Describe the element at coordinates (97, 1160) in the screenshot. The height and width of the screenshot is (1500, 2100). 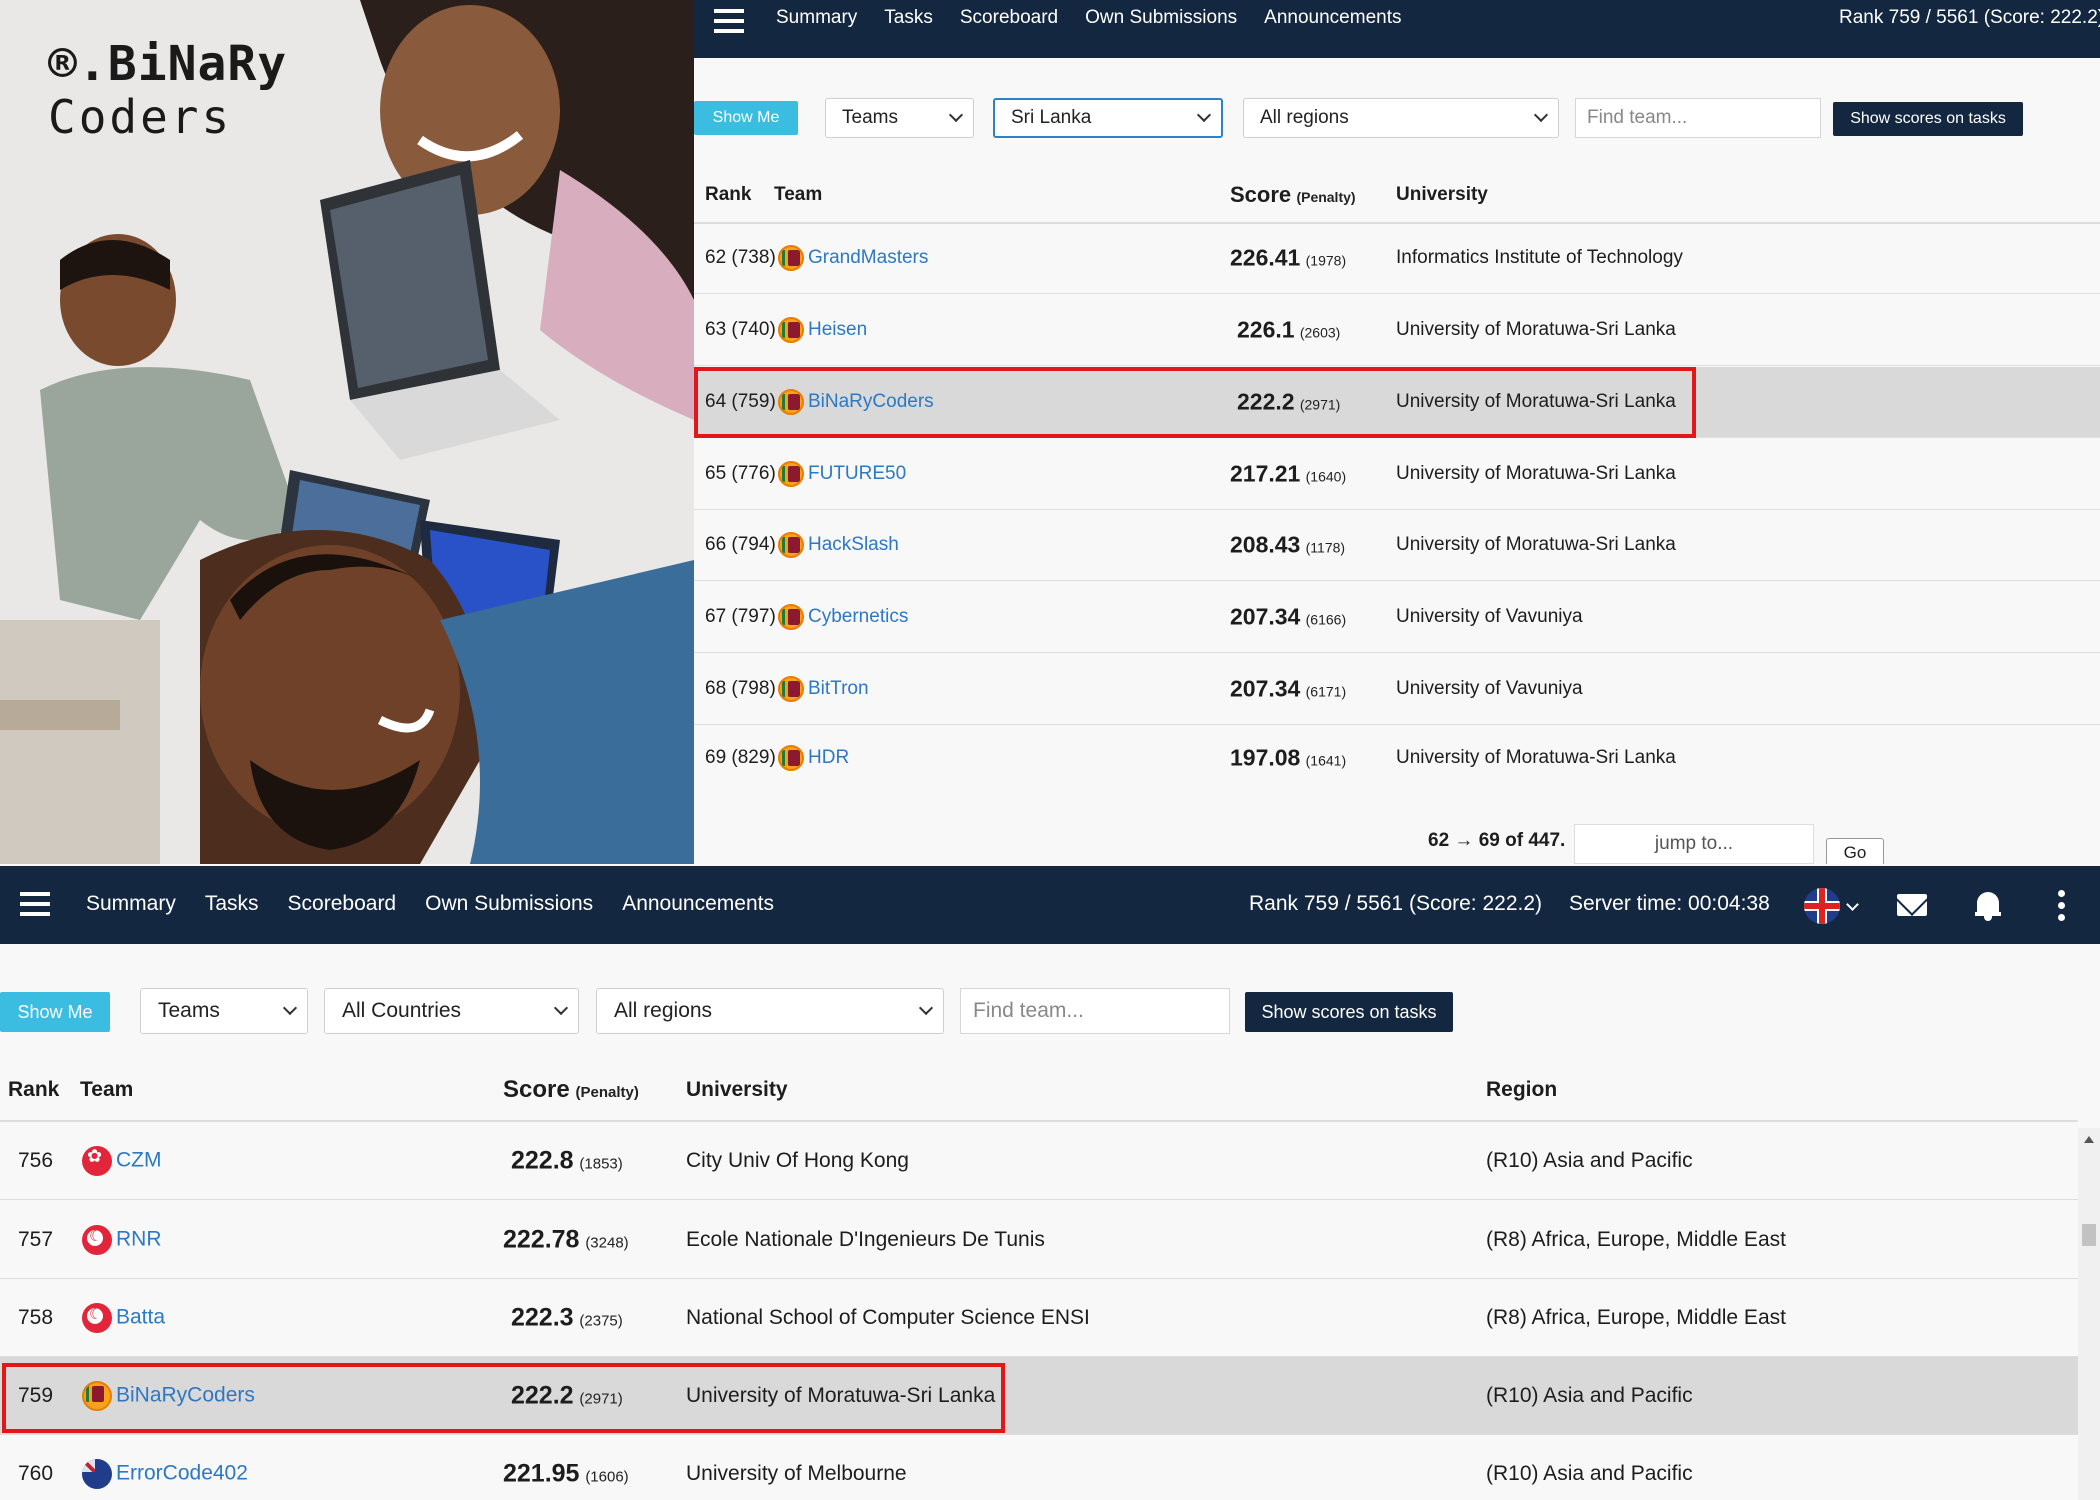
I see `hong-kong-flag-icon` at that location.